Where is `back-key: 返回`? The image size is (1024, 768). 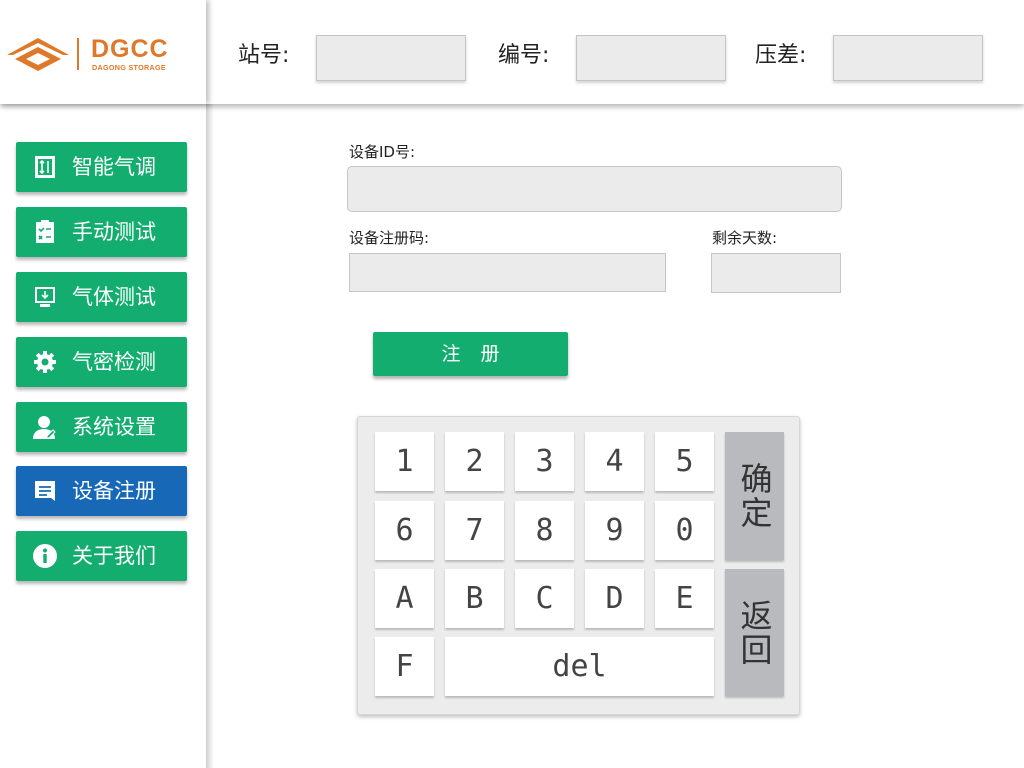 back-key: 返回 is located at coordinates (754, 632).